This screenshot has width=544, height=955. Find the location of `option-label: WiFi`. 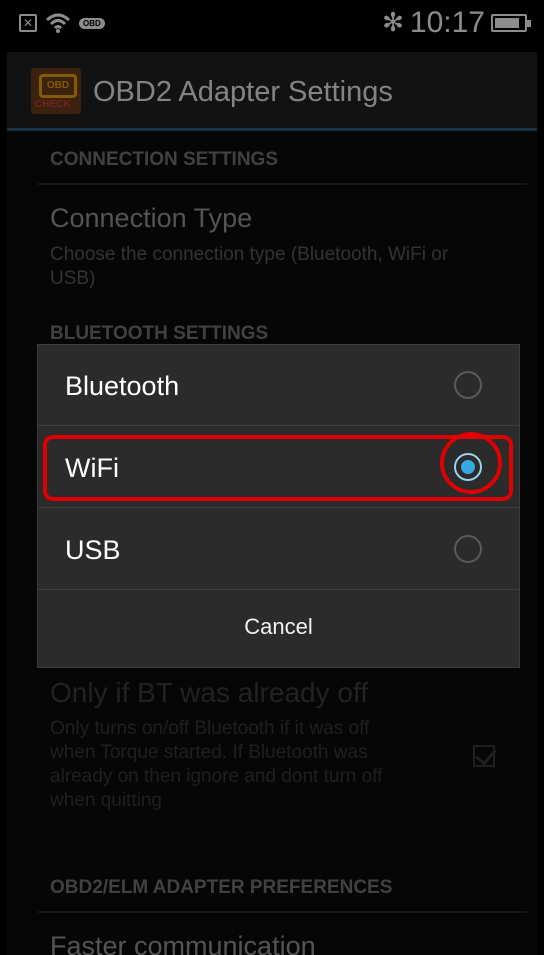

option-label: WiFi is located at coordinates (92, 468).